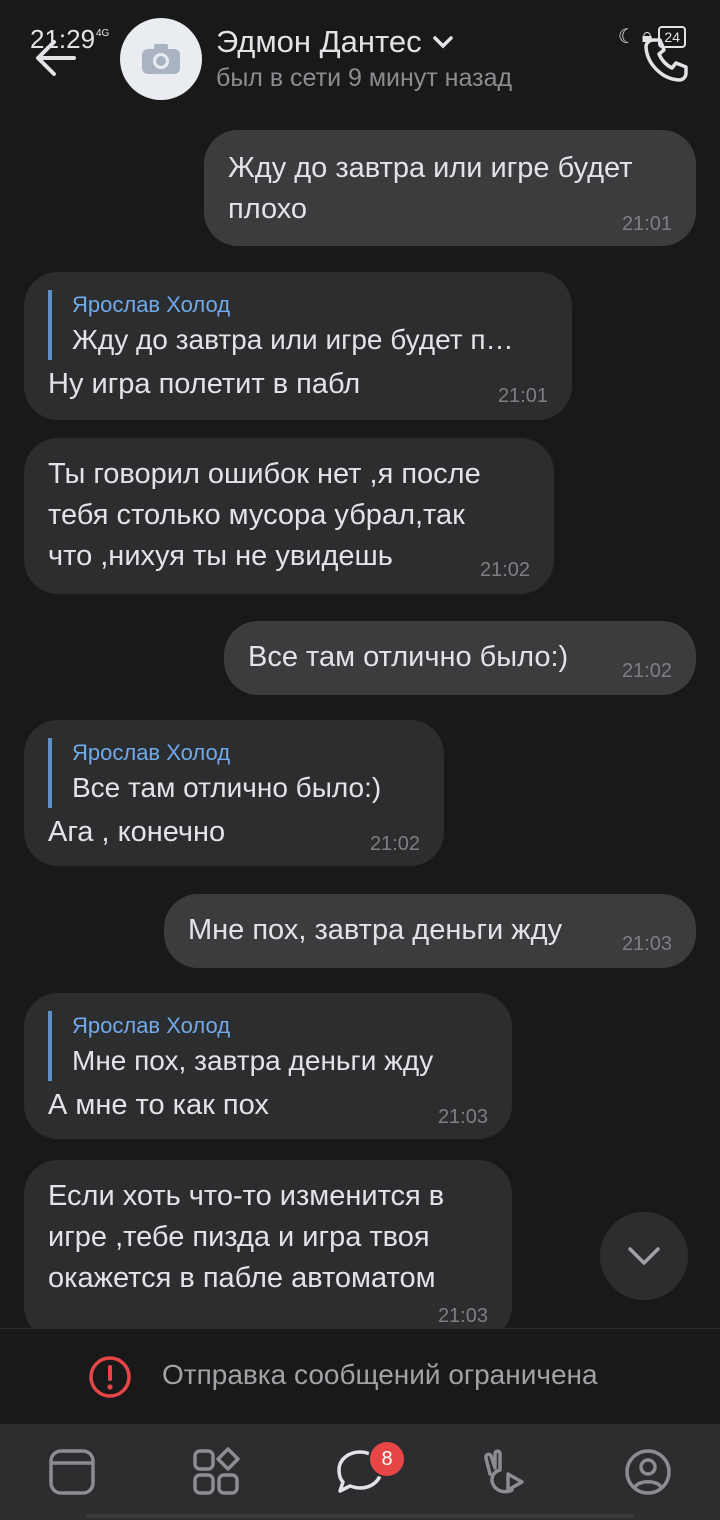 The width and height of the screenshot is (720, 1520). What do you see at coordinates (227, 787) in the screenshot?
I see `reply-text: Все там отлично было:)` at bounding box center [227, 787].